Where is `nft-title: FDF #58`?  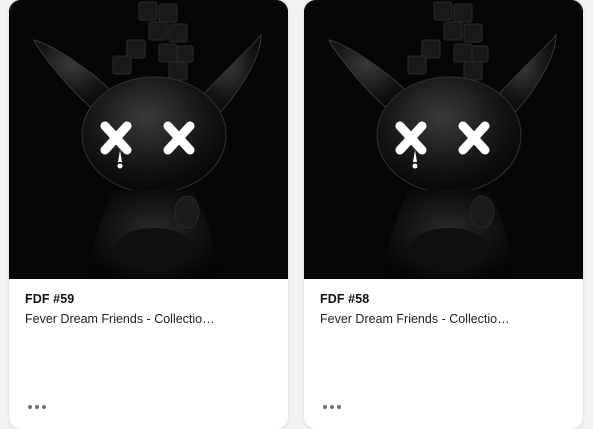
nft-title: FDF #58 is located at coordinates (344, 299).